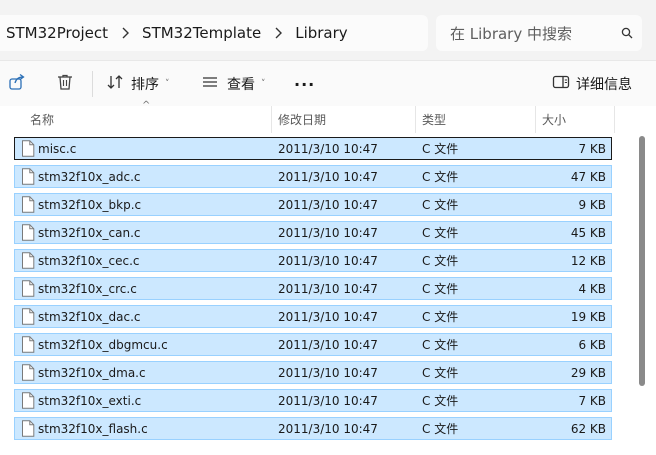  Describe the element at coordinates (89, 316) in the screenshot. I see `file-name: stm32f10x_dac.c` at that location.